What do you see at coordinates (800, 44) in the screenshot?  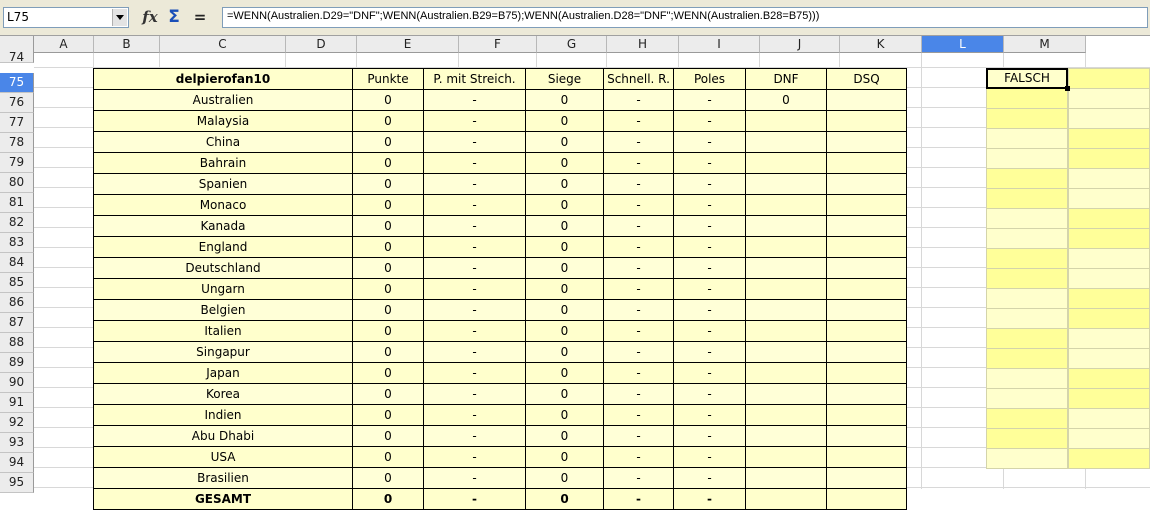 I see `column-header-j: J` at bounding box center [800, 44].